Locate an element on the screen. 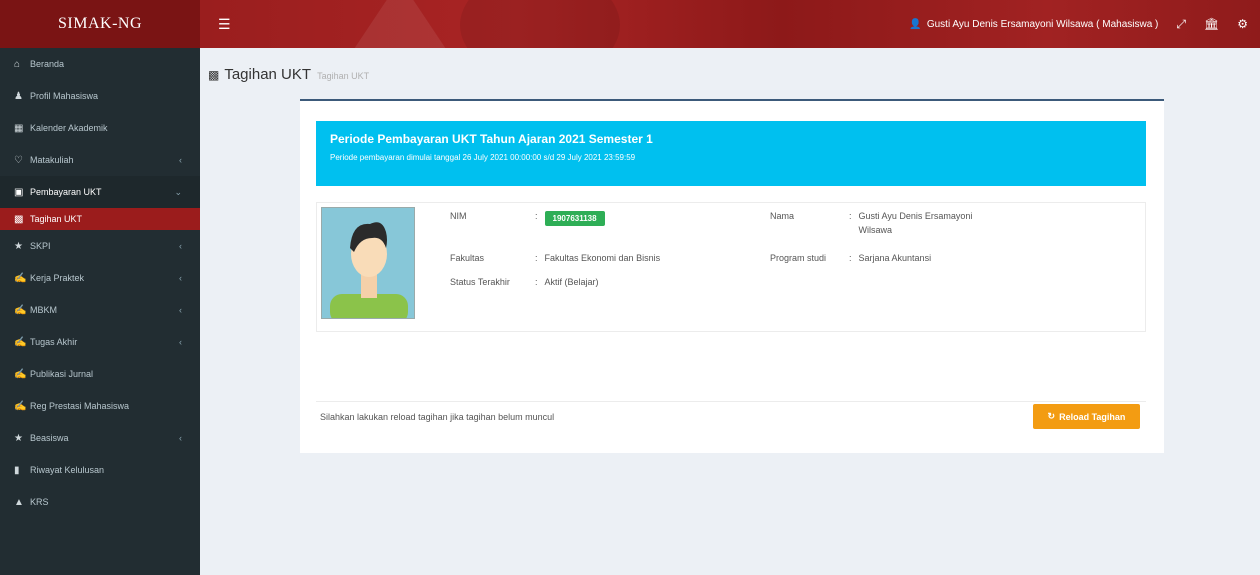 Image resolution: width=1260 pixels, height=575 pixels. page-title: ▩ Tagihan UKT is located at coordinates (259, 74).